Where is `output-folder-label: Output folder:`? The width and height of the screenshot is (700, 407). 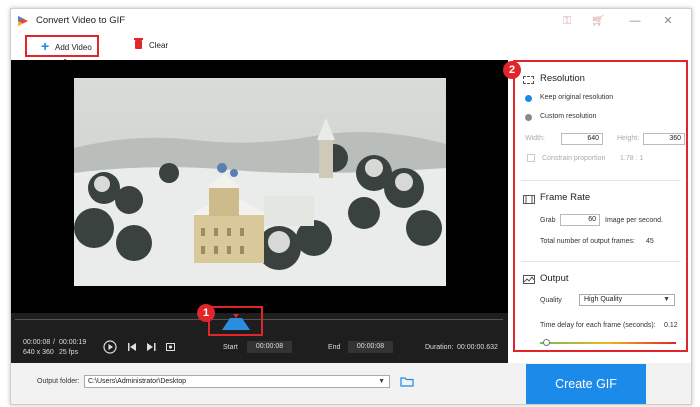
output-folder-label: Output folder: is located at coordinates (58, 381).